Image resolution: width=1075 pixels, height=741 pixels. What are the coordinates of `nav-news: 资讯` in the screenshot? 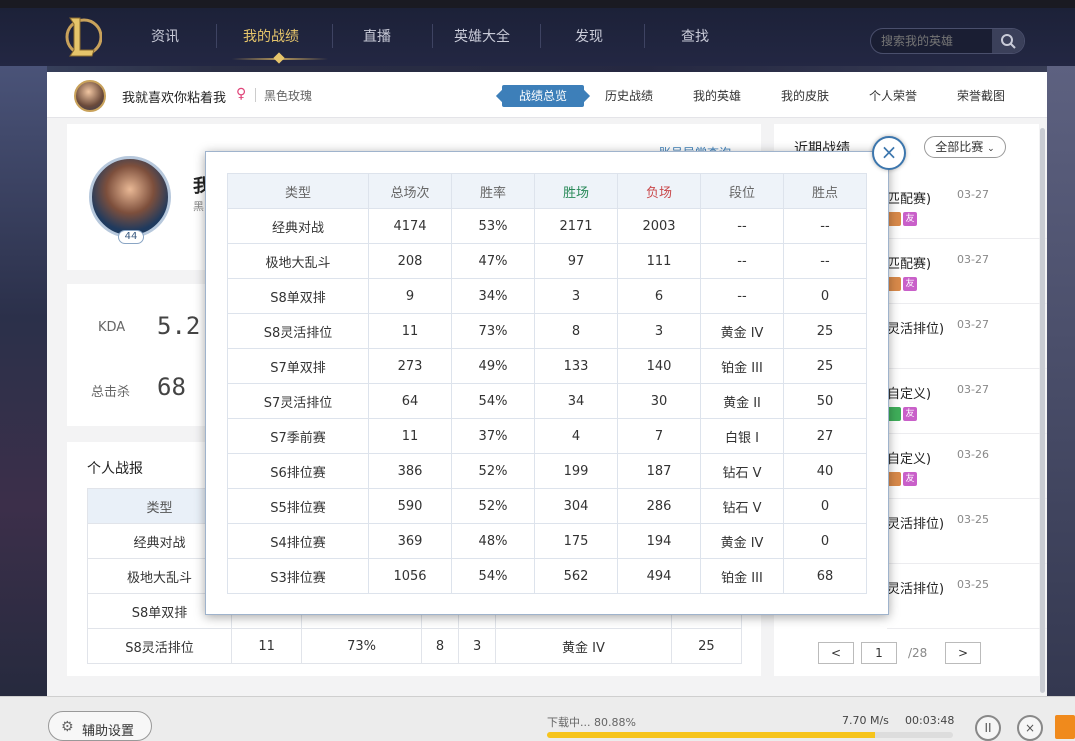 It's located at (165, 36).